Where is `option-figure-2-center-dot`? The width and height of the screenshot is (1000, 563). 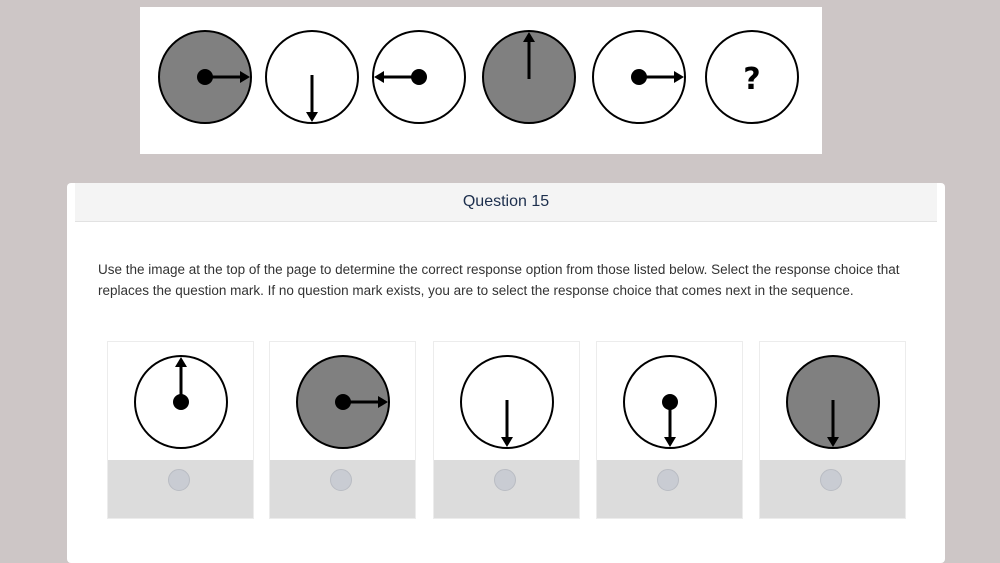
option-figure-2-center-dot is located at coordinates (343, 402).